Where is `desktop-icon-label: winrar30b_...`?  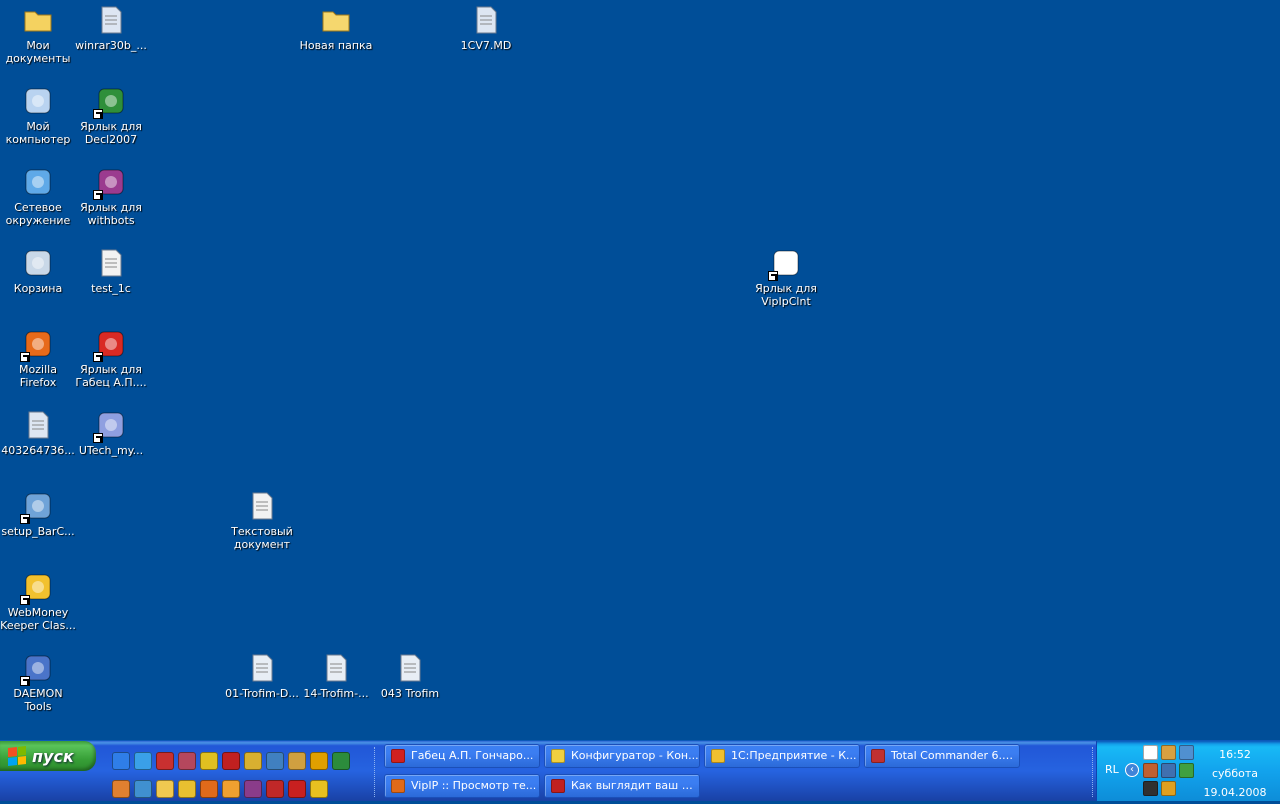
desktop-icon-label: winrar30b_... is located at coordinates (111, 45).